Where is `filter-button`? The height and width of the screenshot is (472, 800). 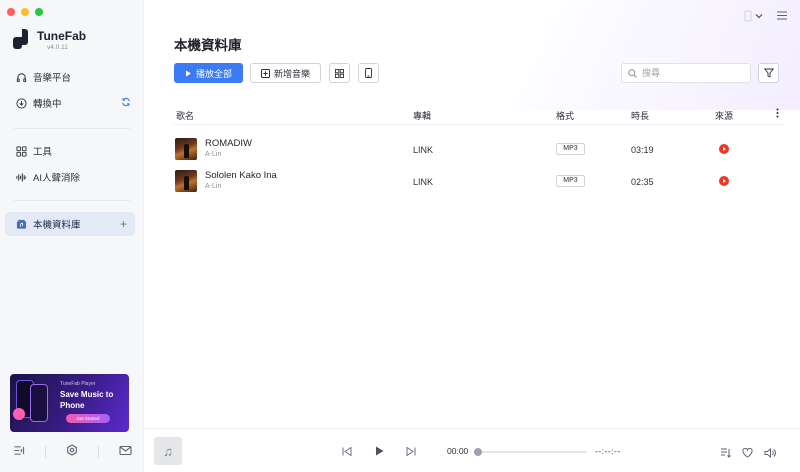
filter-button is located at coordinates (768, 73).